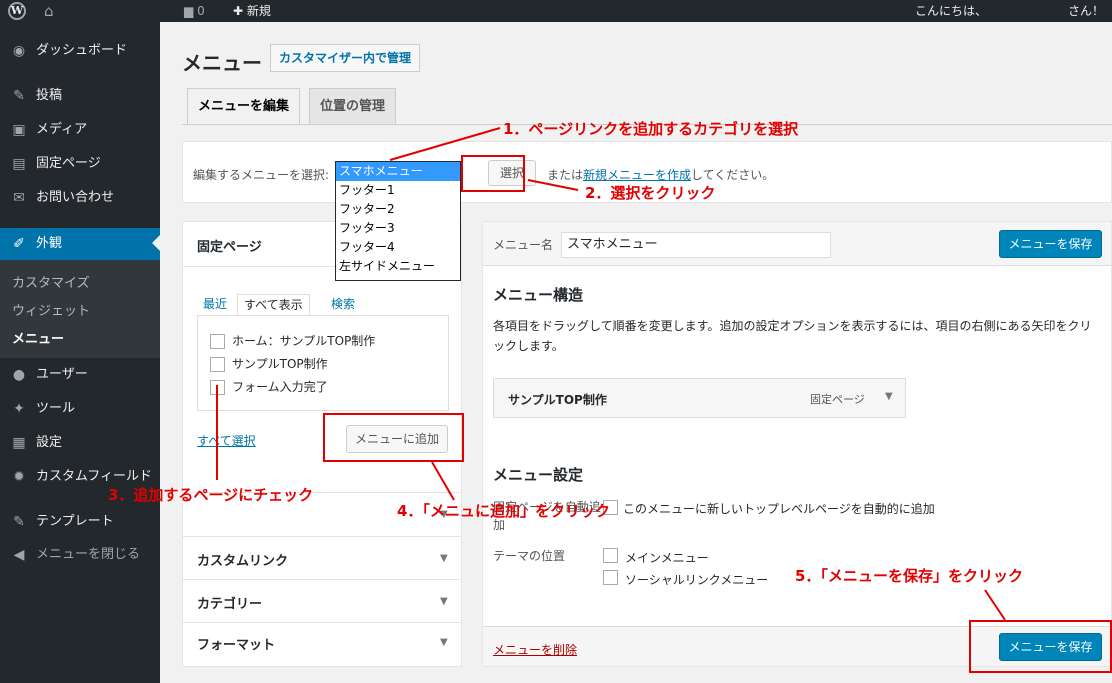  Describe the element at coordinates (398, 266) in the screenshot. I see `menu-option: 左サイドメニュー` at that location.